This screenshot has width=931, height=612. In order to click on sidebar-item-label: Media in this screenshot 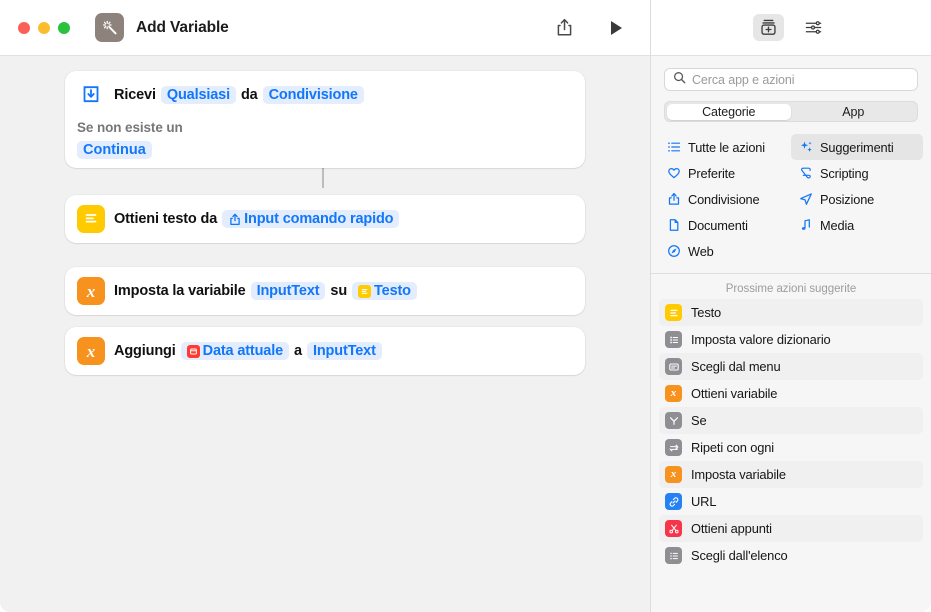, I will do `click(837, 225)`.